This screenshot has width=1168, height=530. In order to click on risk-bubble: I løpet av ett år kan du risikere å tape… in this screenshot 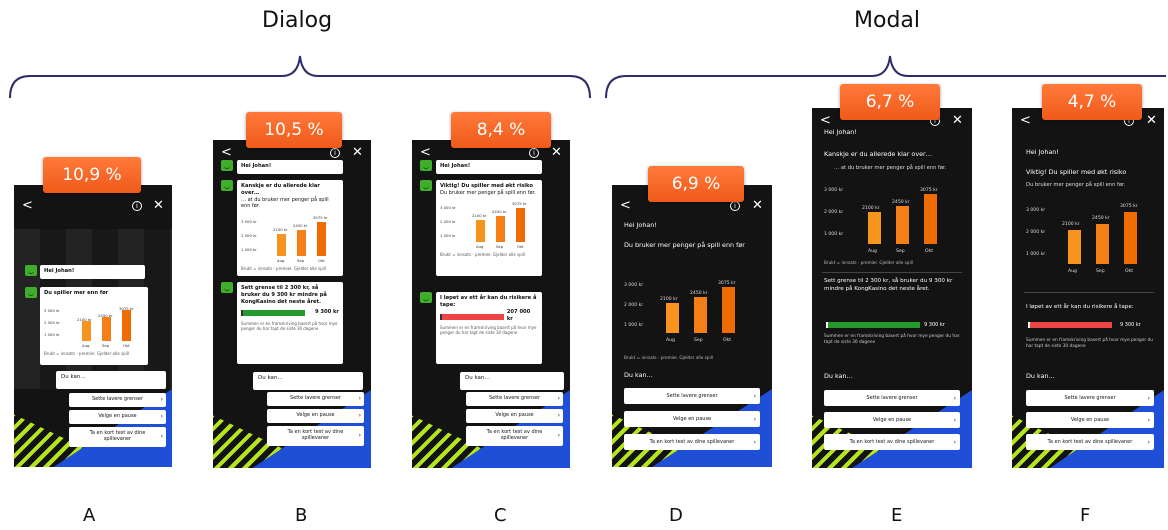, I will do `click(489, 328)`.